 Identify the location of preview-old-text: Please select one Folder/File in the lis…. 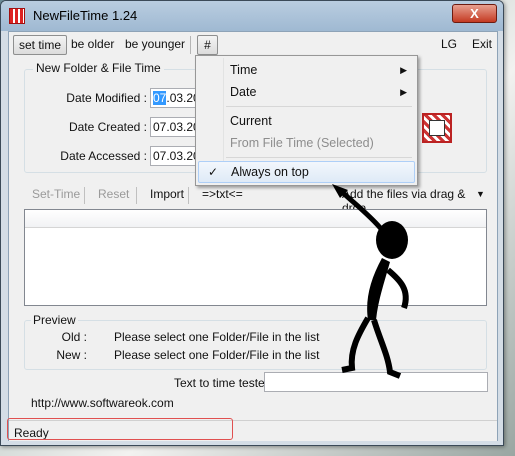
(217, 337).